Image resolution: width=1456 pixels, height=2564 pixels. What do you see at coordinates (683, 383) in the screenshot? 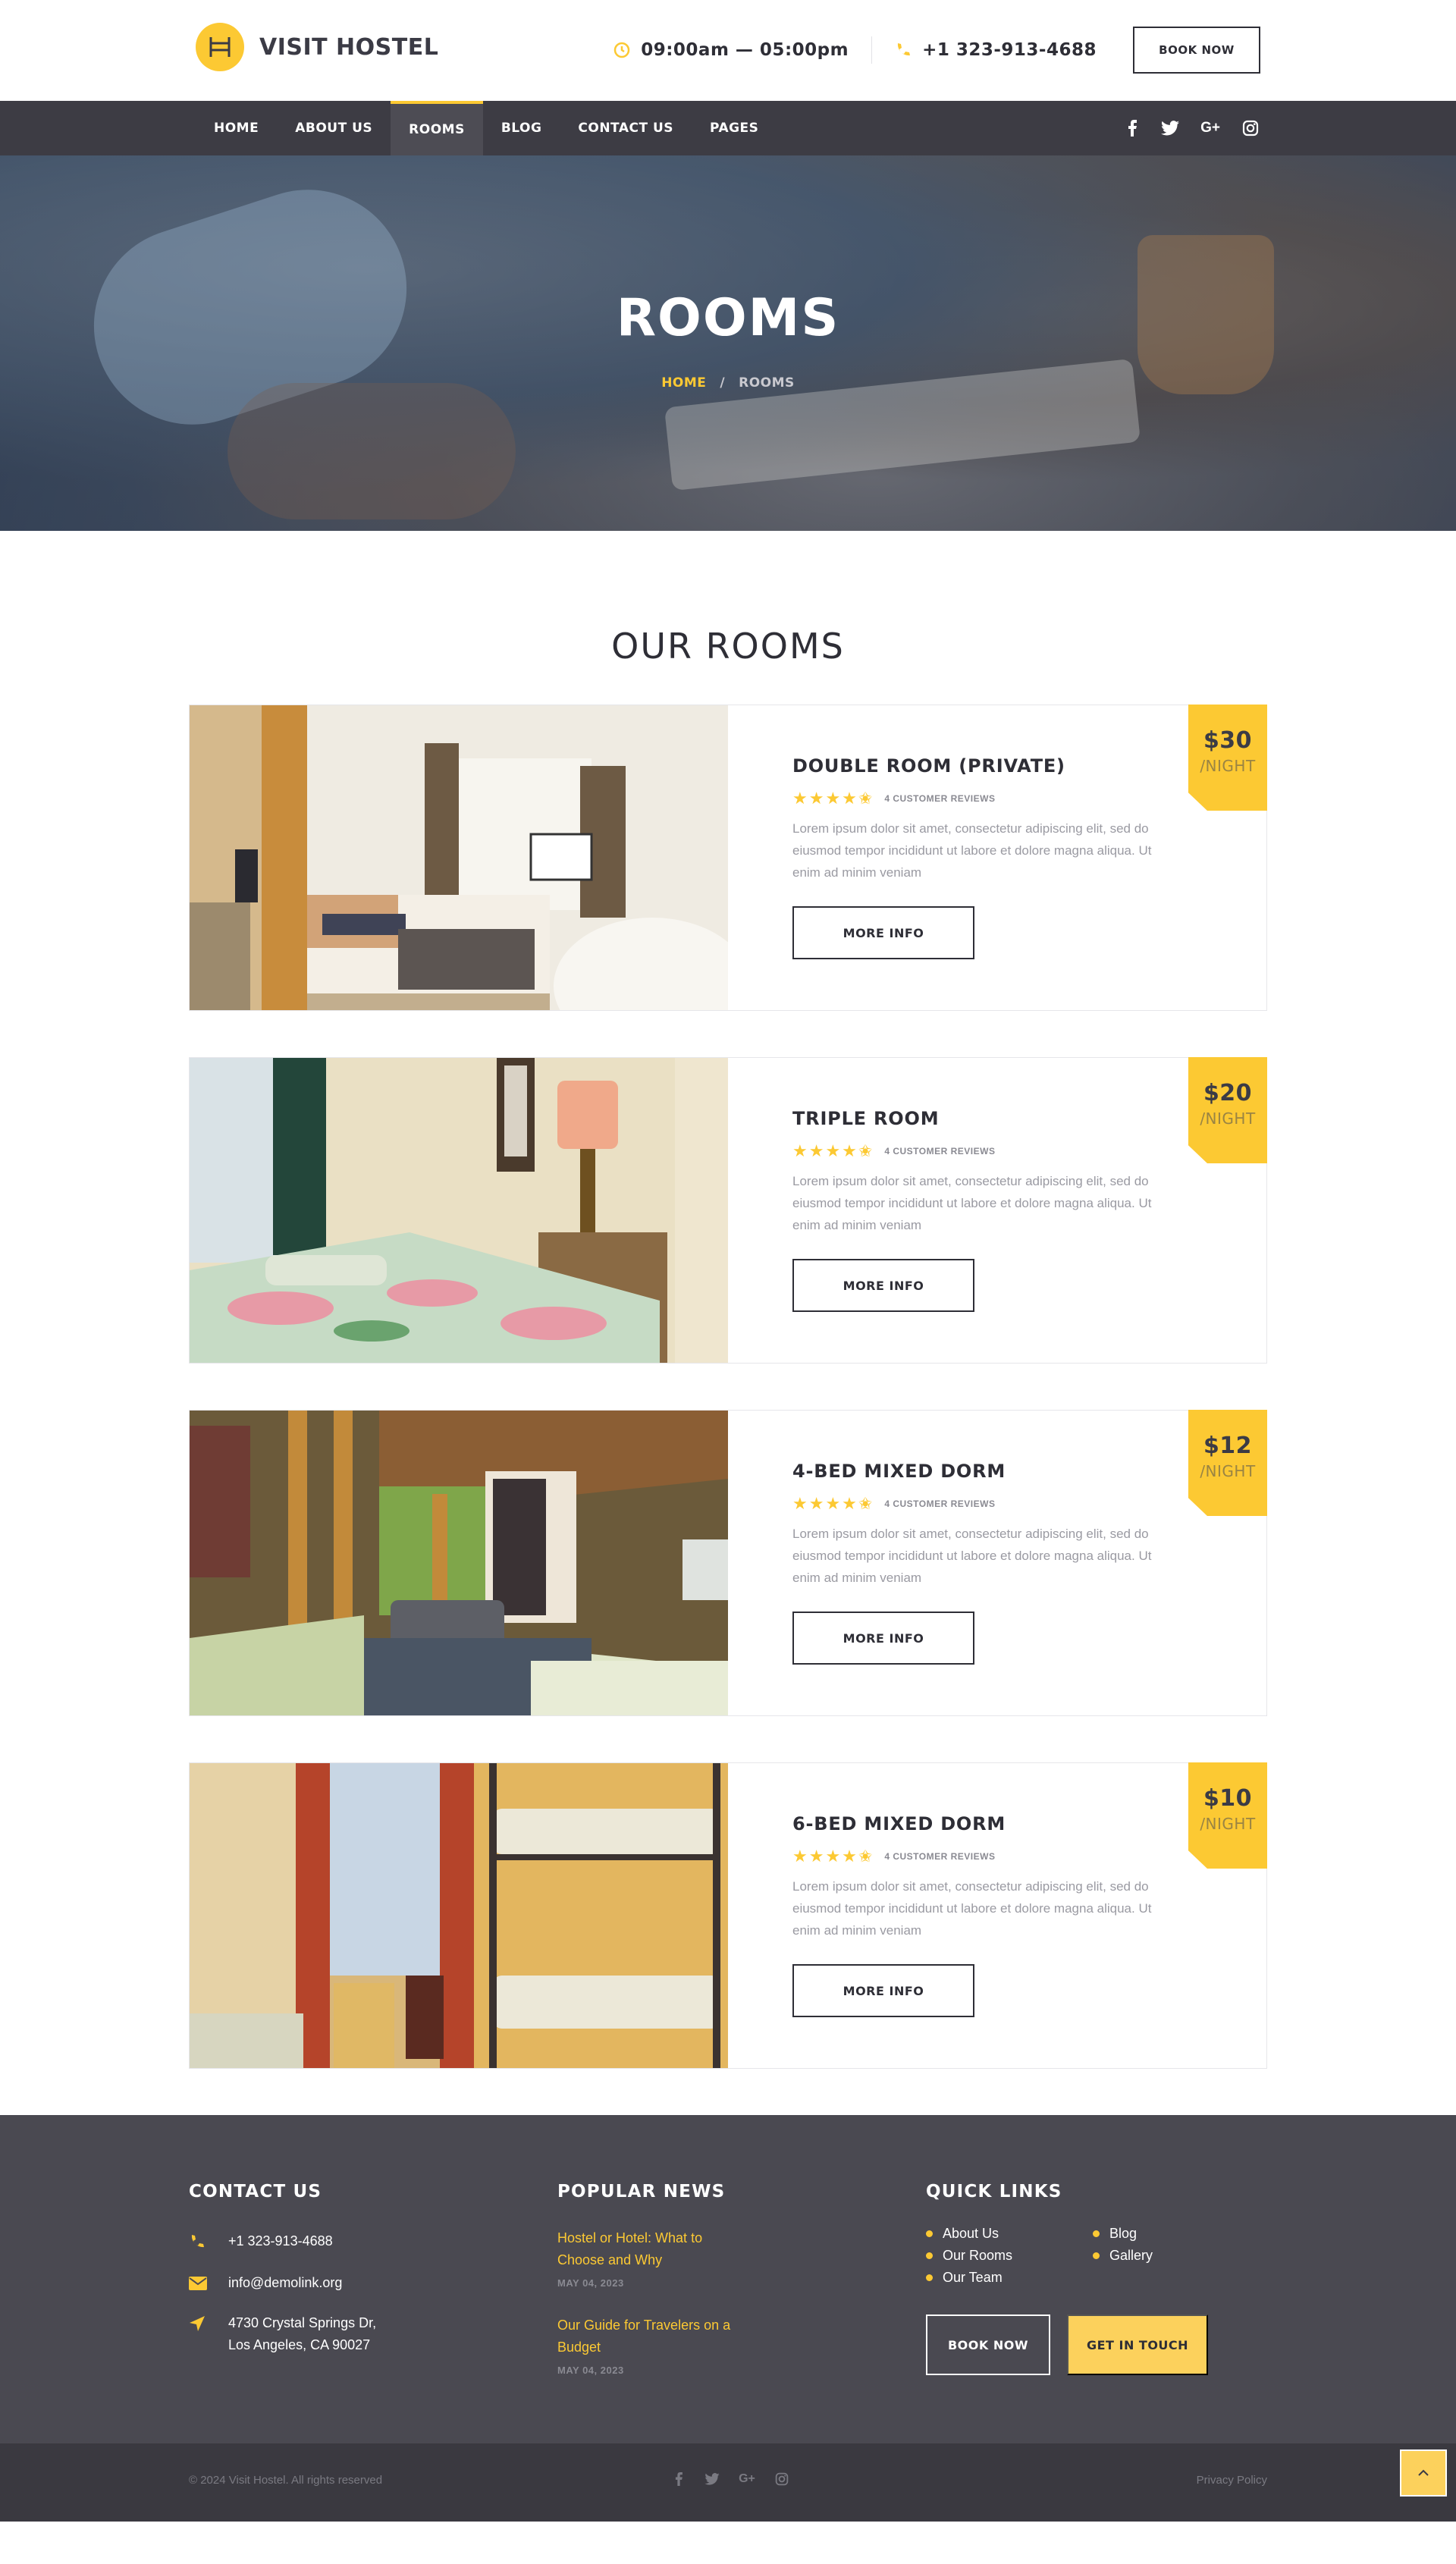
I see `breadcrumb-home: HOME` at bounding box center [683, 383].